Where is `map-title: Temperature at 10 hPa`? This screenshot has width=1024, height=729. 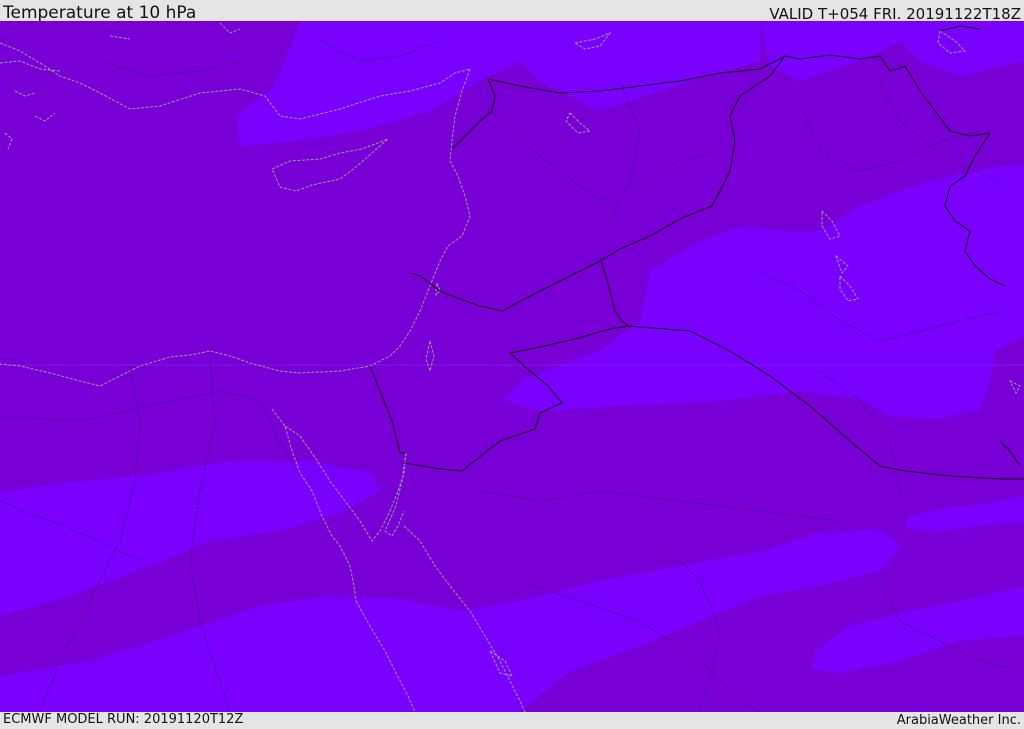 map-title: Temperature at 10 hPa is located at coordinates (100, 13).